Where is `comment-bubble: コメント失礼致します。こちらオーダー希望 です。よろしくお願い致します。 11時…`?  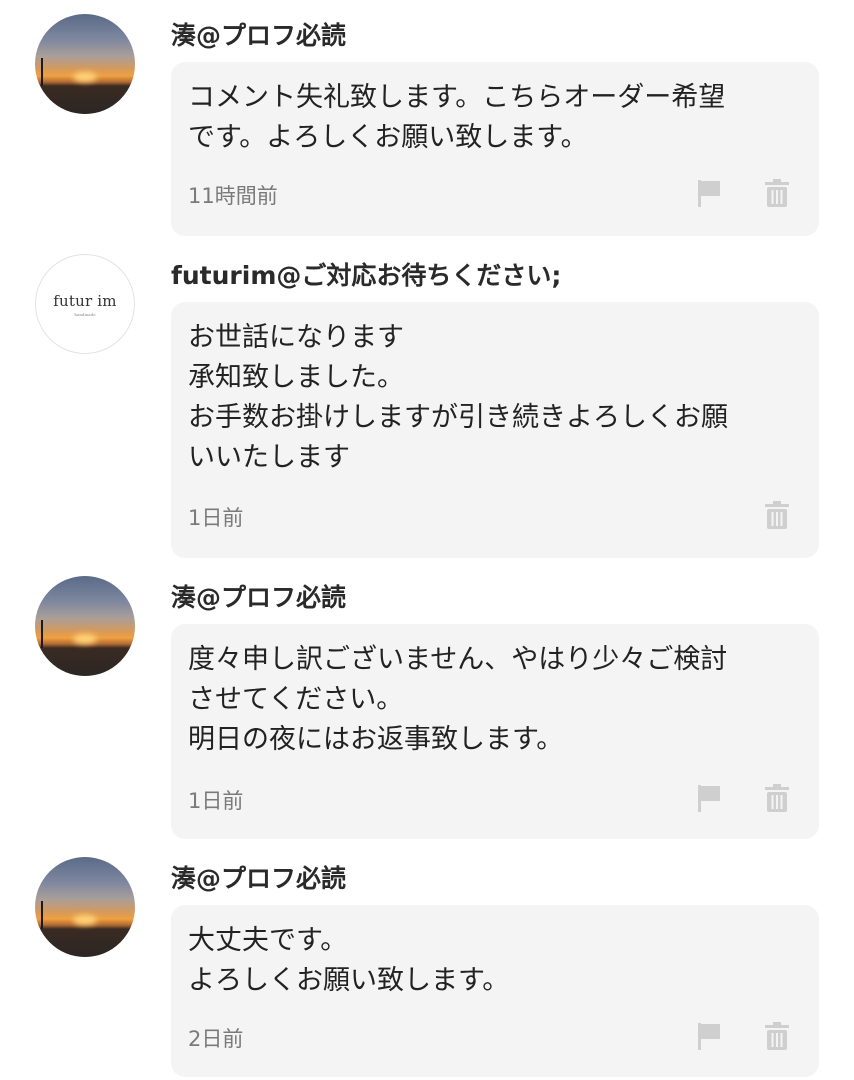
comment-bubble: コメント失礼致します。こちらオーダー希望 です。よろしくお願い致します。 11時… is located at coordinates (495, 149).